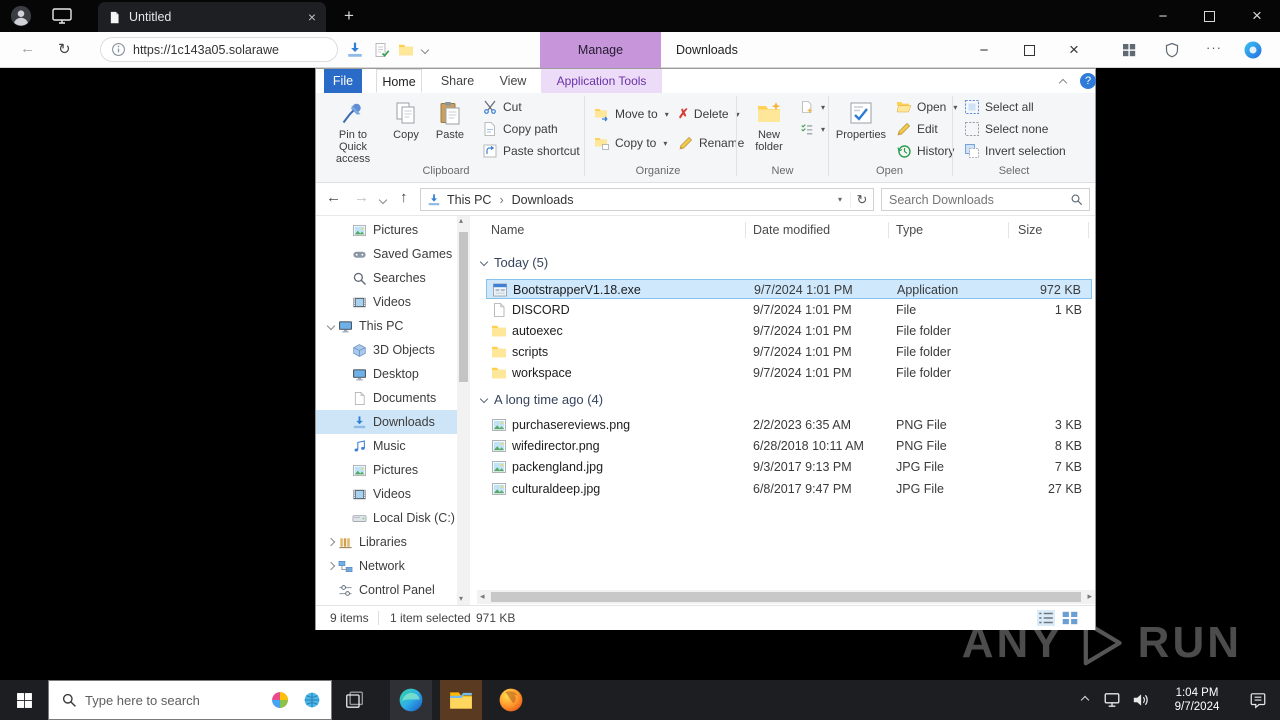 This screenshot has width=1280, height=720. Describe the element at coordinates (27, 48) in the screenshot. I see `back-icon: ←` at that location.